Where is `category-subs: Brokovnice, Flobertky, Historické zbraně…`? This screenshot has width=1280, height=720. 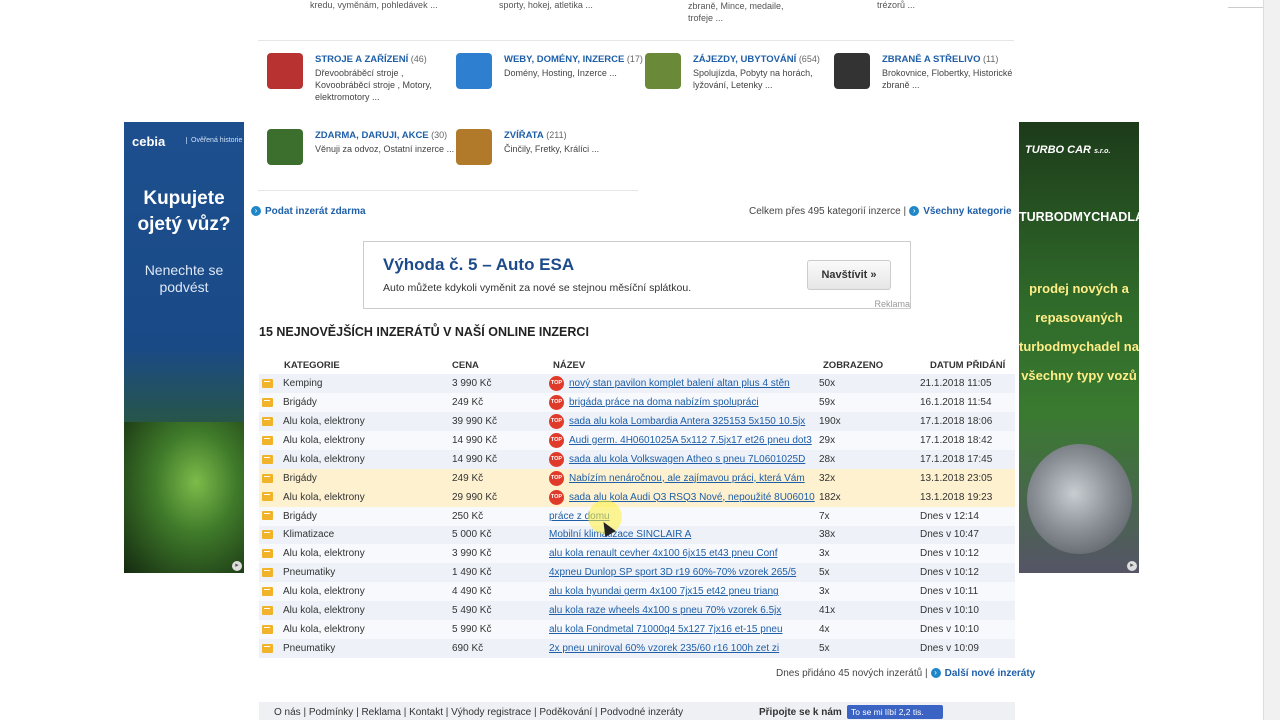
category-subs: Brokovnice, Flobertky, Historické zbraně… is located at coordinates (947, 79).